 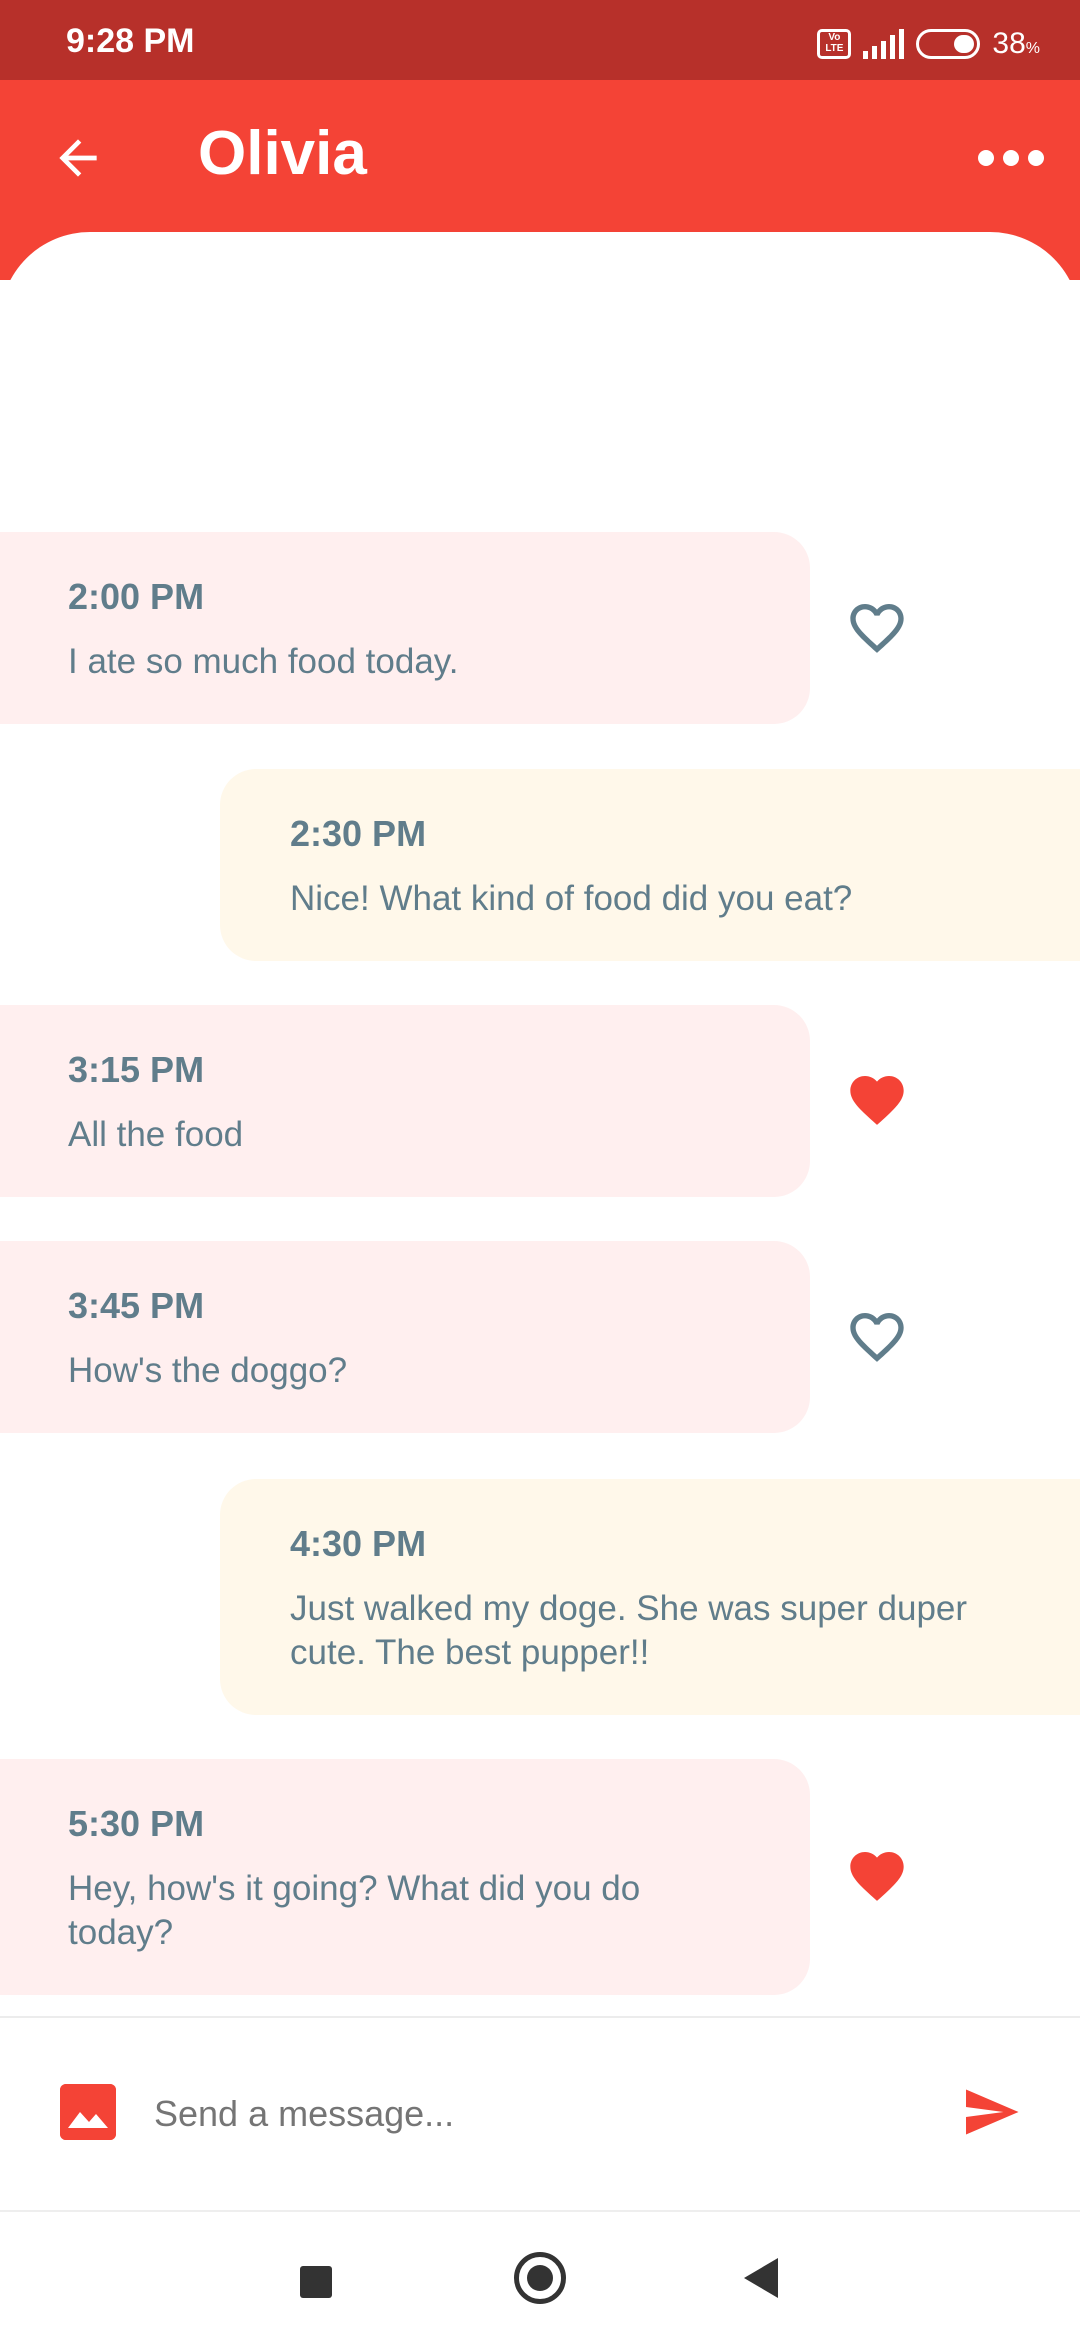 I want to click on send-icon, so click(x=992, y=2112).